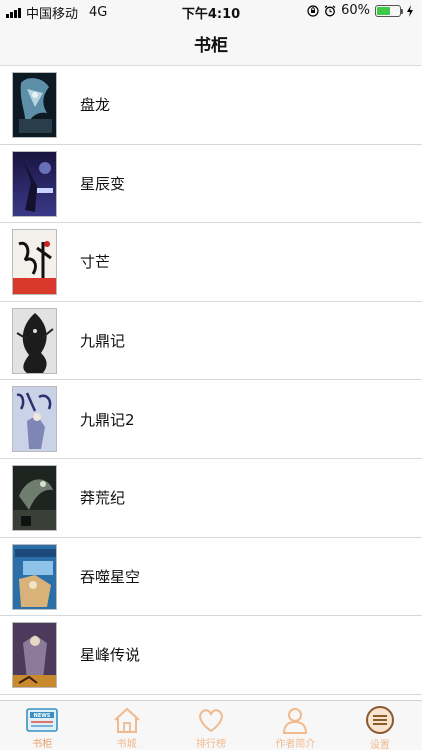  I want to click on book-title: 星辰变, so click(103, 183).